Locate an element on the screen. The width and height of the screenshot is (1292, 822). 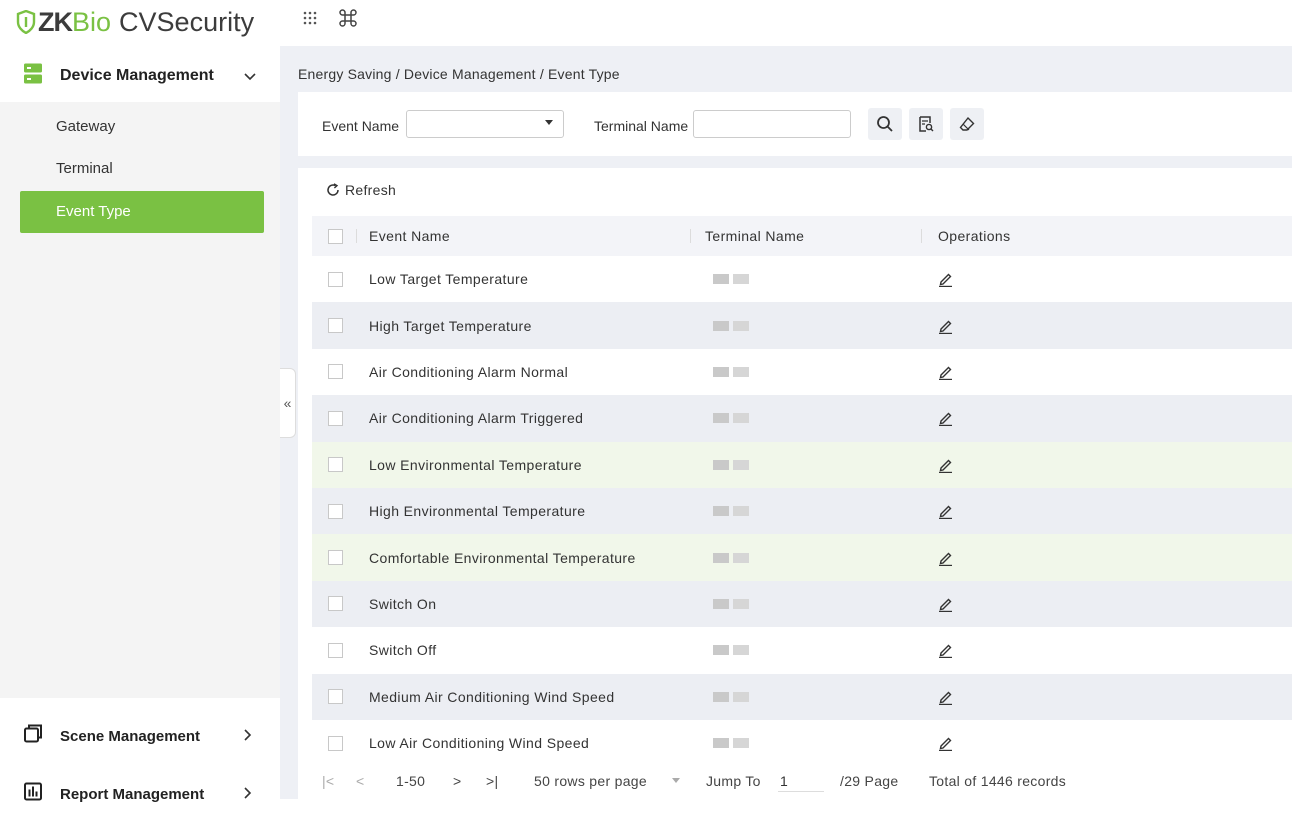
first-page-button: |< is located at coordinates (328, 781).